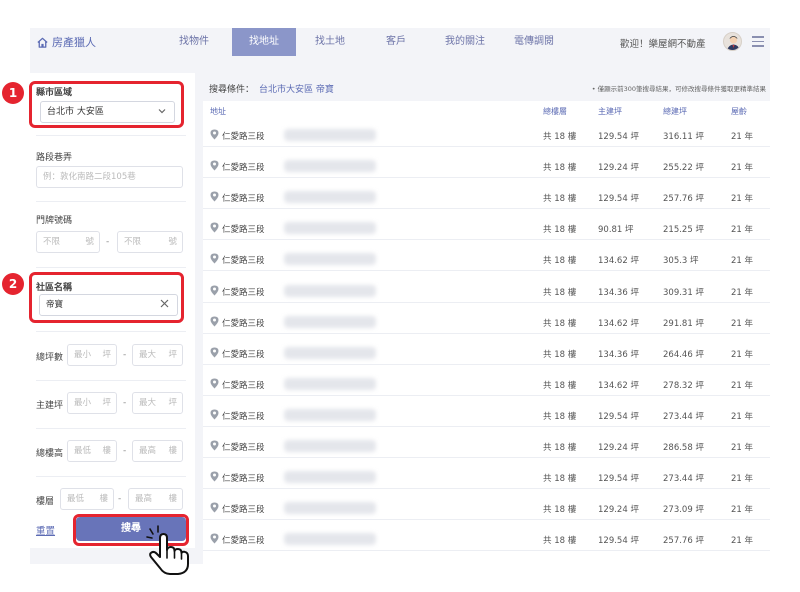  Describe the element at coordinates (232, 90) in the screenshot. I see `condition-label: 搜尋條件：` at that location.